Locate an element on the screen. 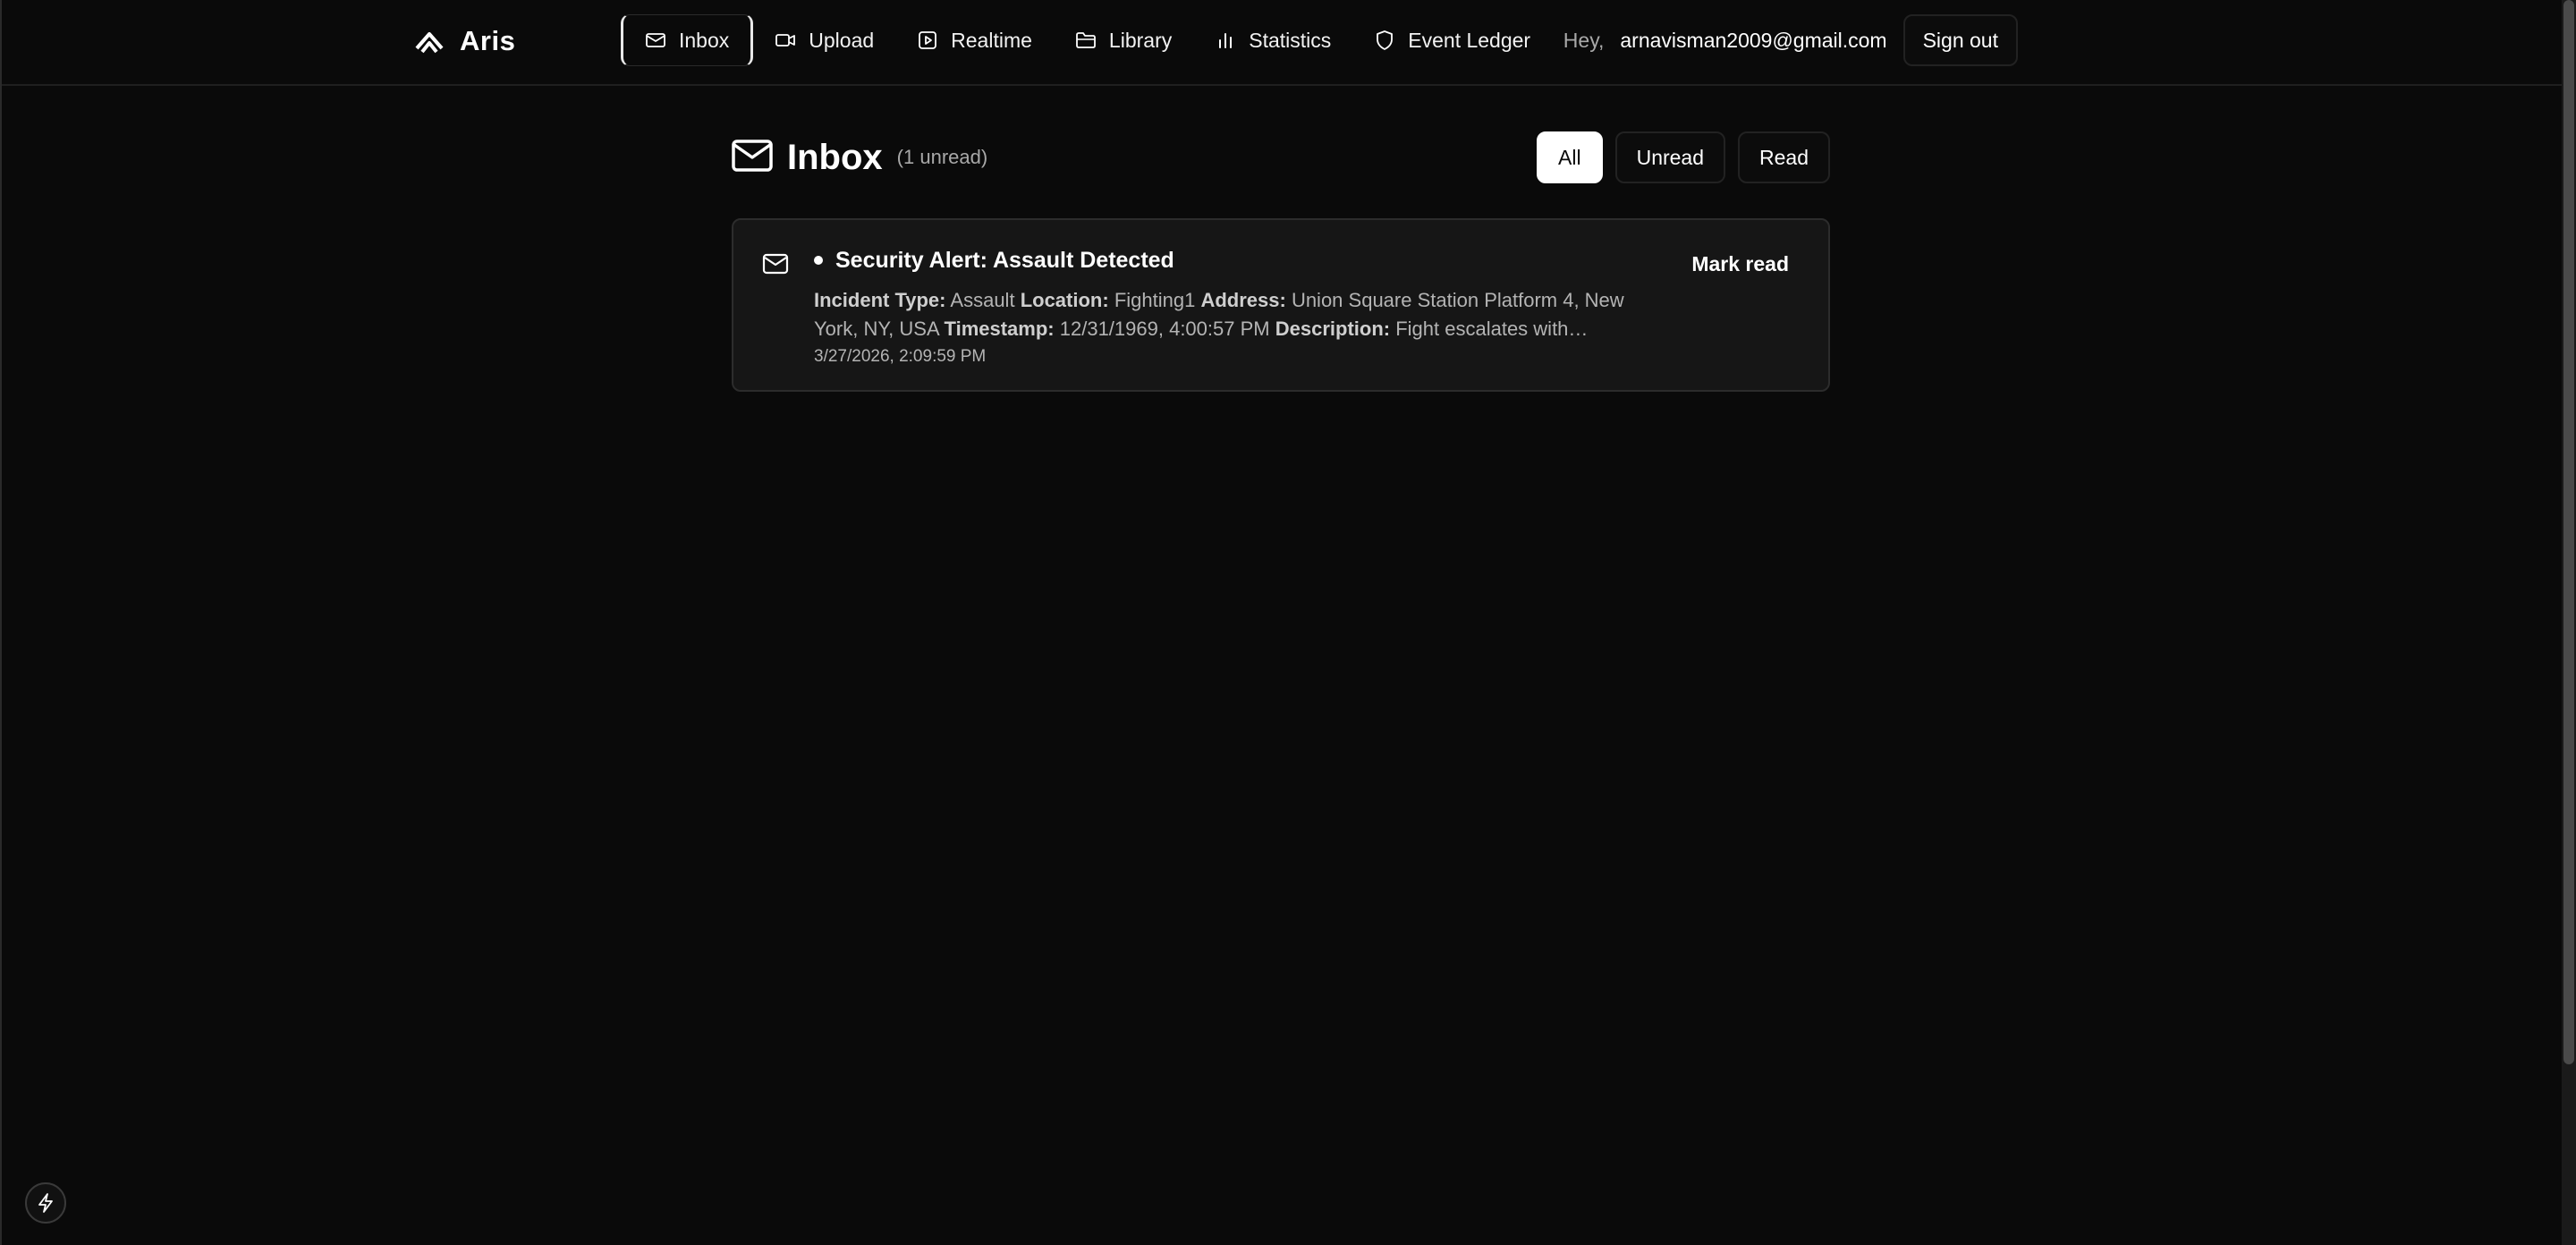  video-icon is located at coordinates (785, 40).